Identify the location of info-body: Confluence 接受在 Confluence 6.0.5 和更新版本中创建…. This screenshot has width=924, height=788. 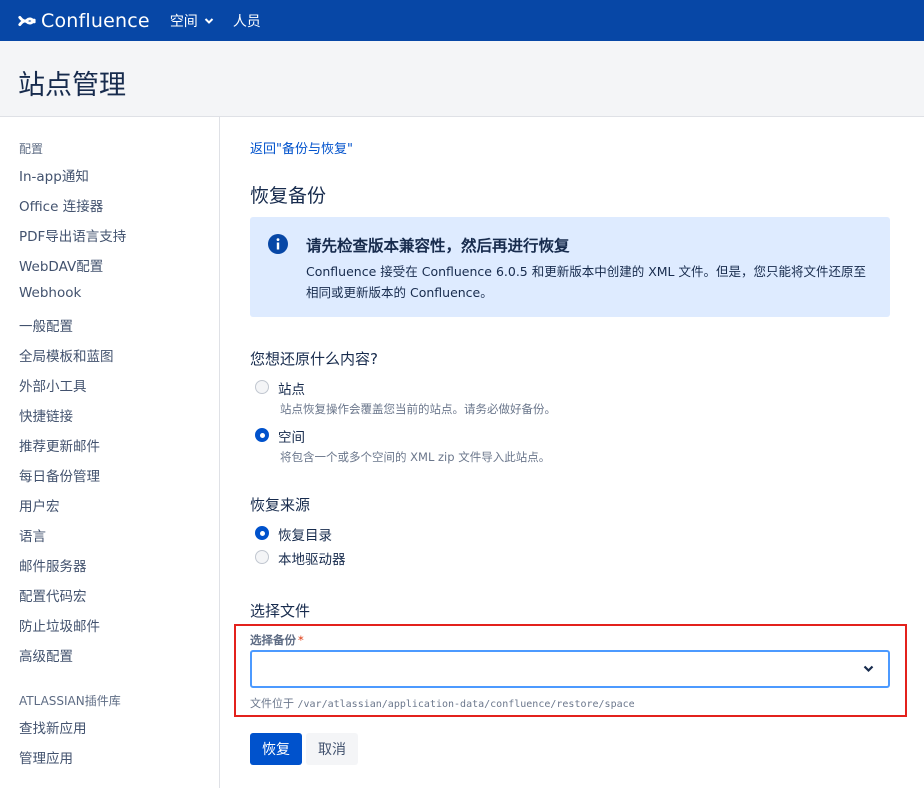
(586, 282).